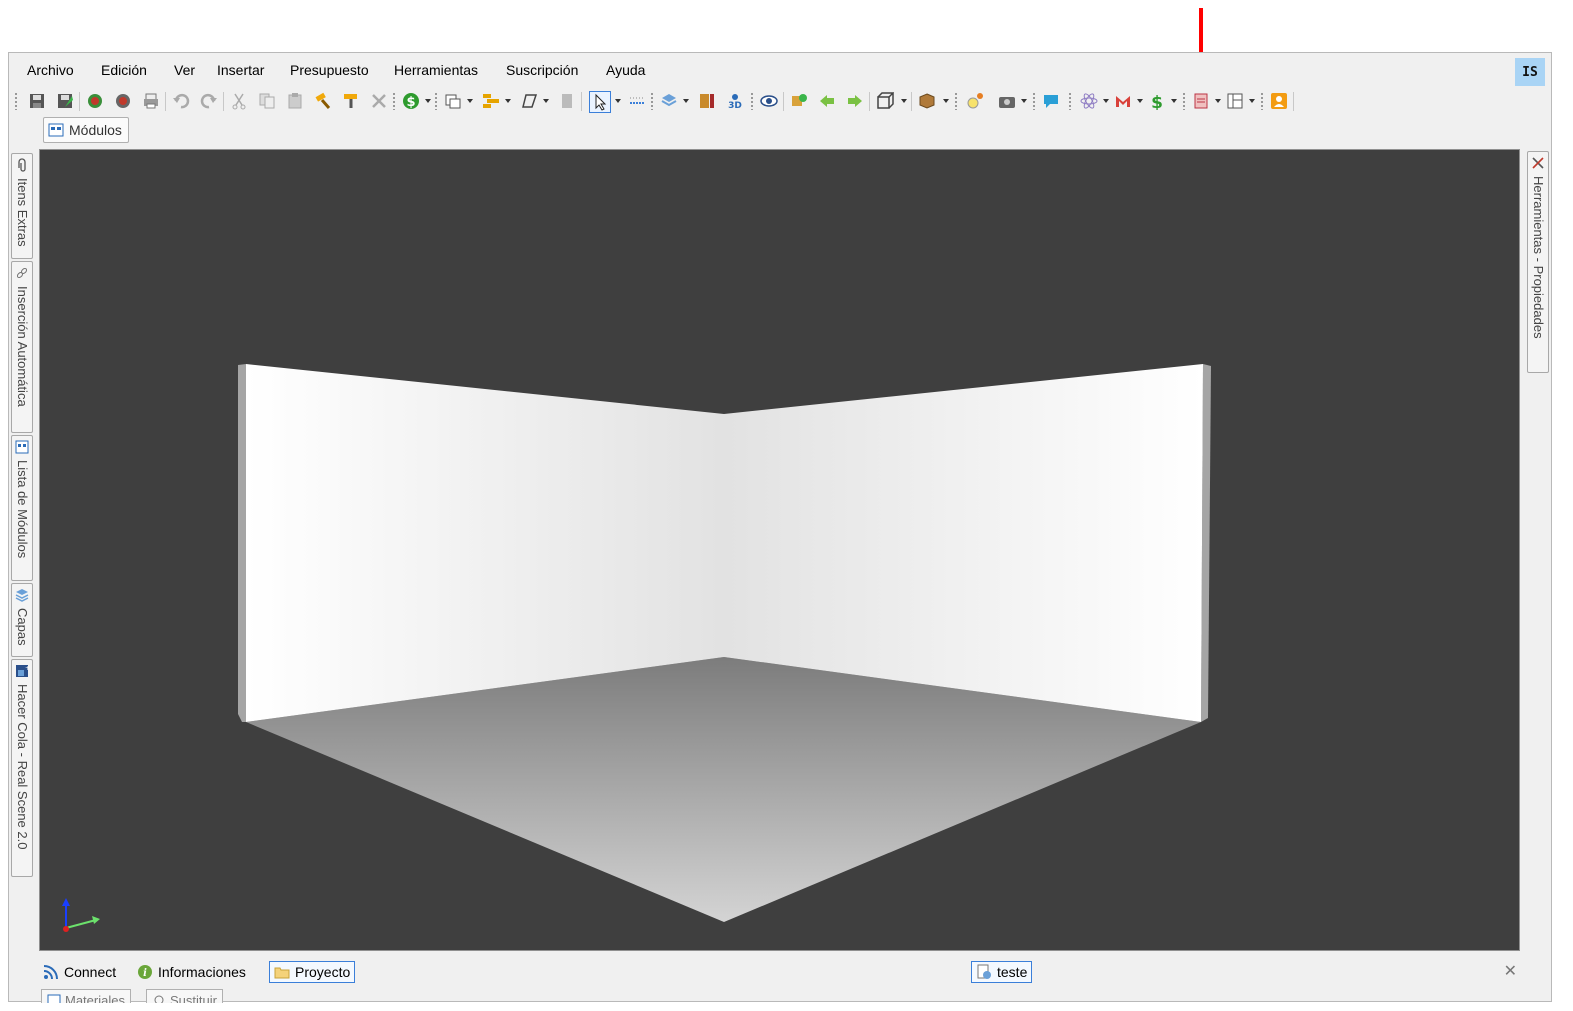 The width and height of the screenshot is (1573, 1011). What do you see at coordinates (707, 101) in the screenshot?
I see `cabinet-icon` at bounding box center [707, 101].